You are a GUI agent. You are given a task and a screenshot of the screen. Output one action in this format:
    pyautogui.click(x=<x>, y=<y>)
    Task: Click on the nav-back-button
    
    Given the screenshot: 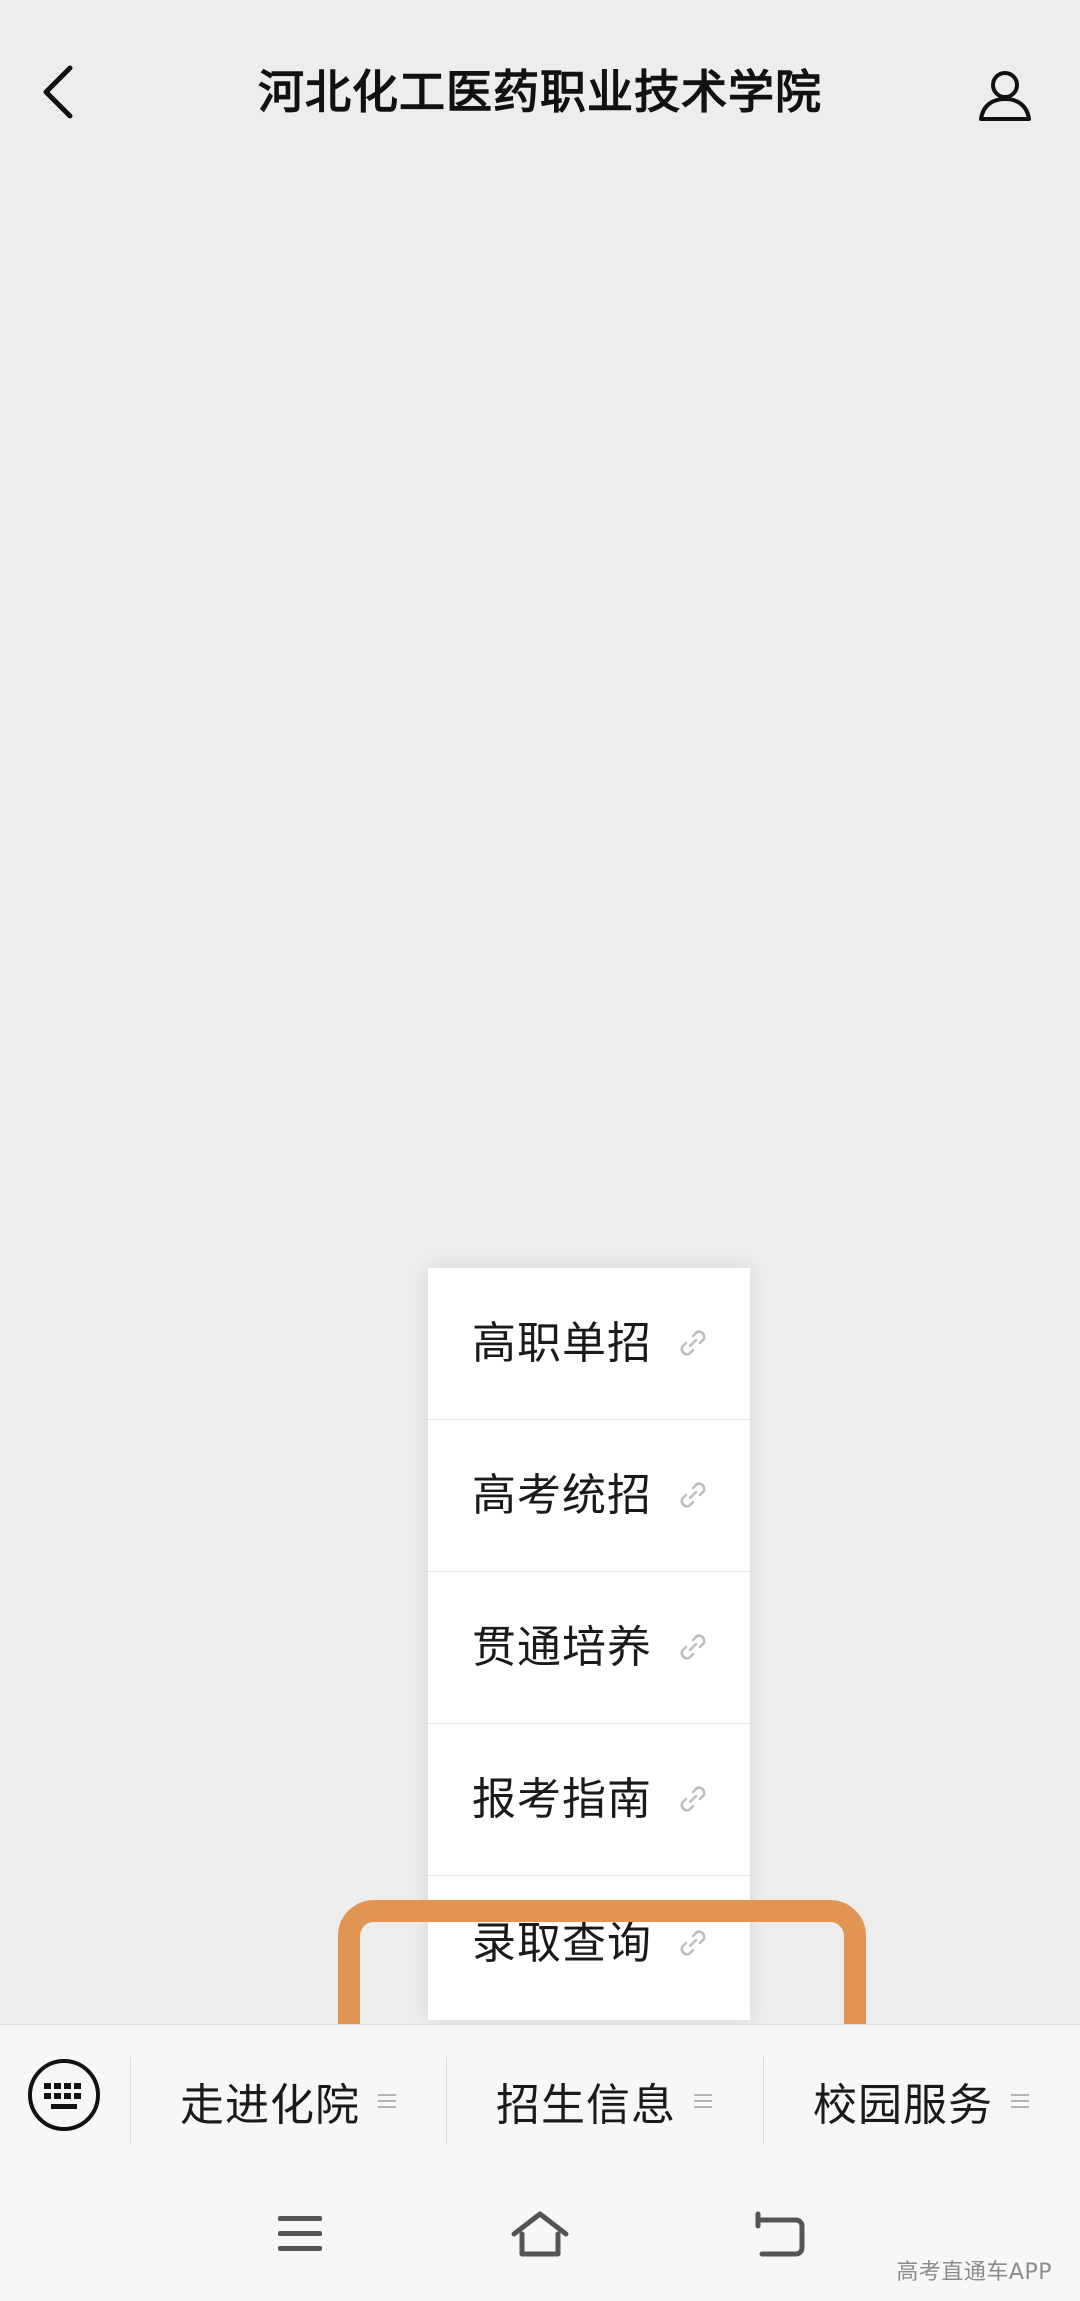 What is the action you would take?
    pyautogui.click(x=780, y=2234)
    